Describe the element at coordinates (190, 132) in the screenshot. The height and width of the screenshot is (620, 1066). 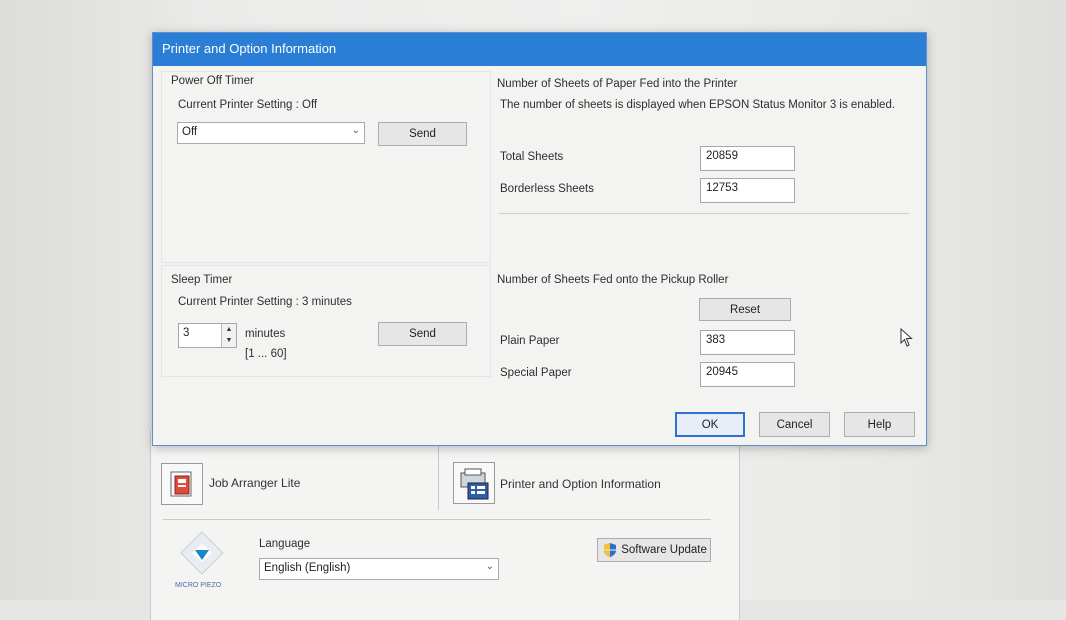
I see `power-off-select-value: Off` at that location.